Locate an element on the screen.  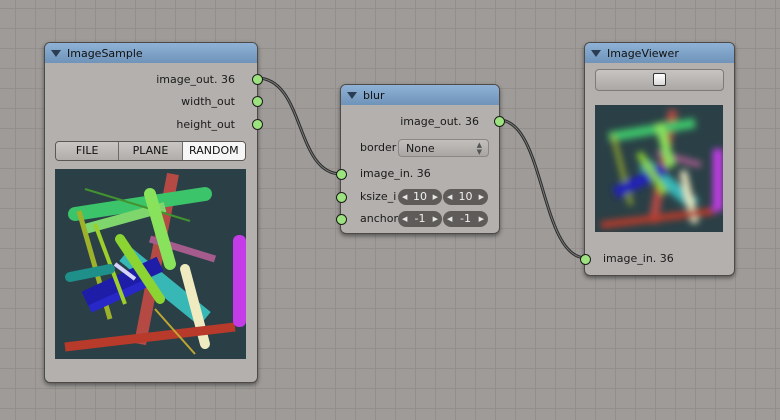
border-dropdown-value: None is located at coordinates (420, 148).